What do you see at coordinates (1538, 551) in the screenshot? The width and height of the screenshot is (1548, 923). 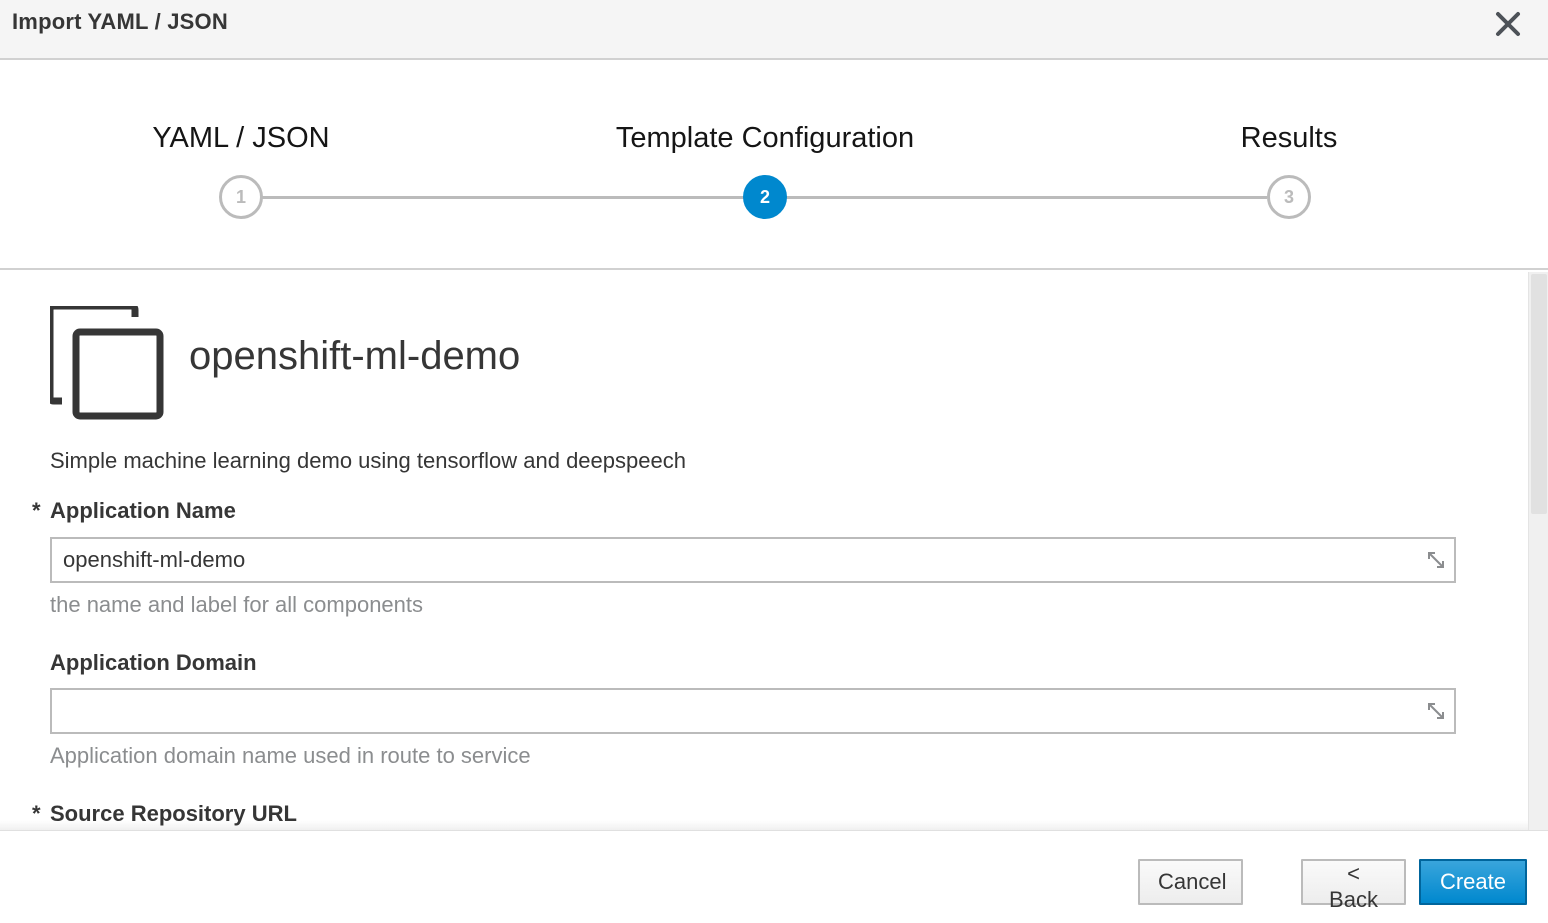 I see `scrollbar` at bounding box center [1538, 551].